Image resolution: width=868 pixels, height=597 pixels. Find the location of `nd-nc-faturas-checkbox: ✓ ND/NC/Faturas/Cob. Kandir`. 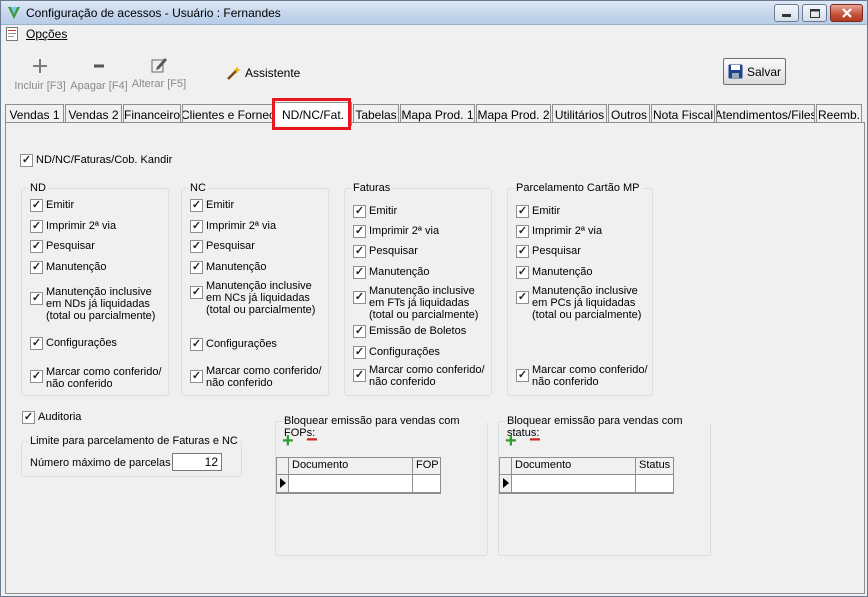

nd-nc-faturas-checkbox: ✓ ND/NC/Faturas/Cob. Kandir is located at coordinates (96, 160).